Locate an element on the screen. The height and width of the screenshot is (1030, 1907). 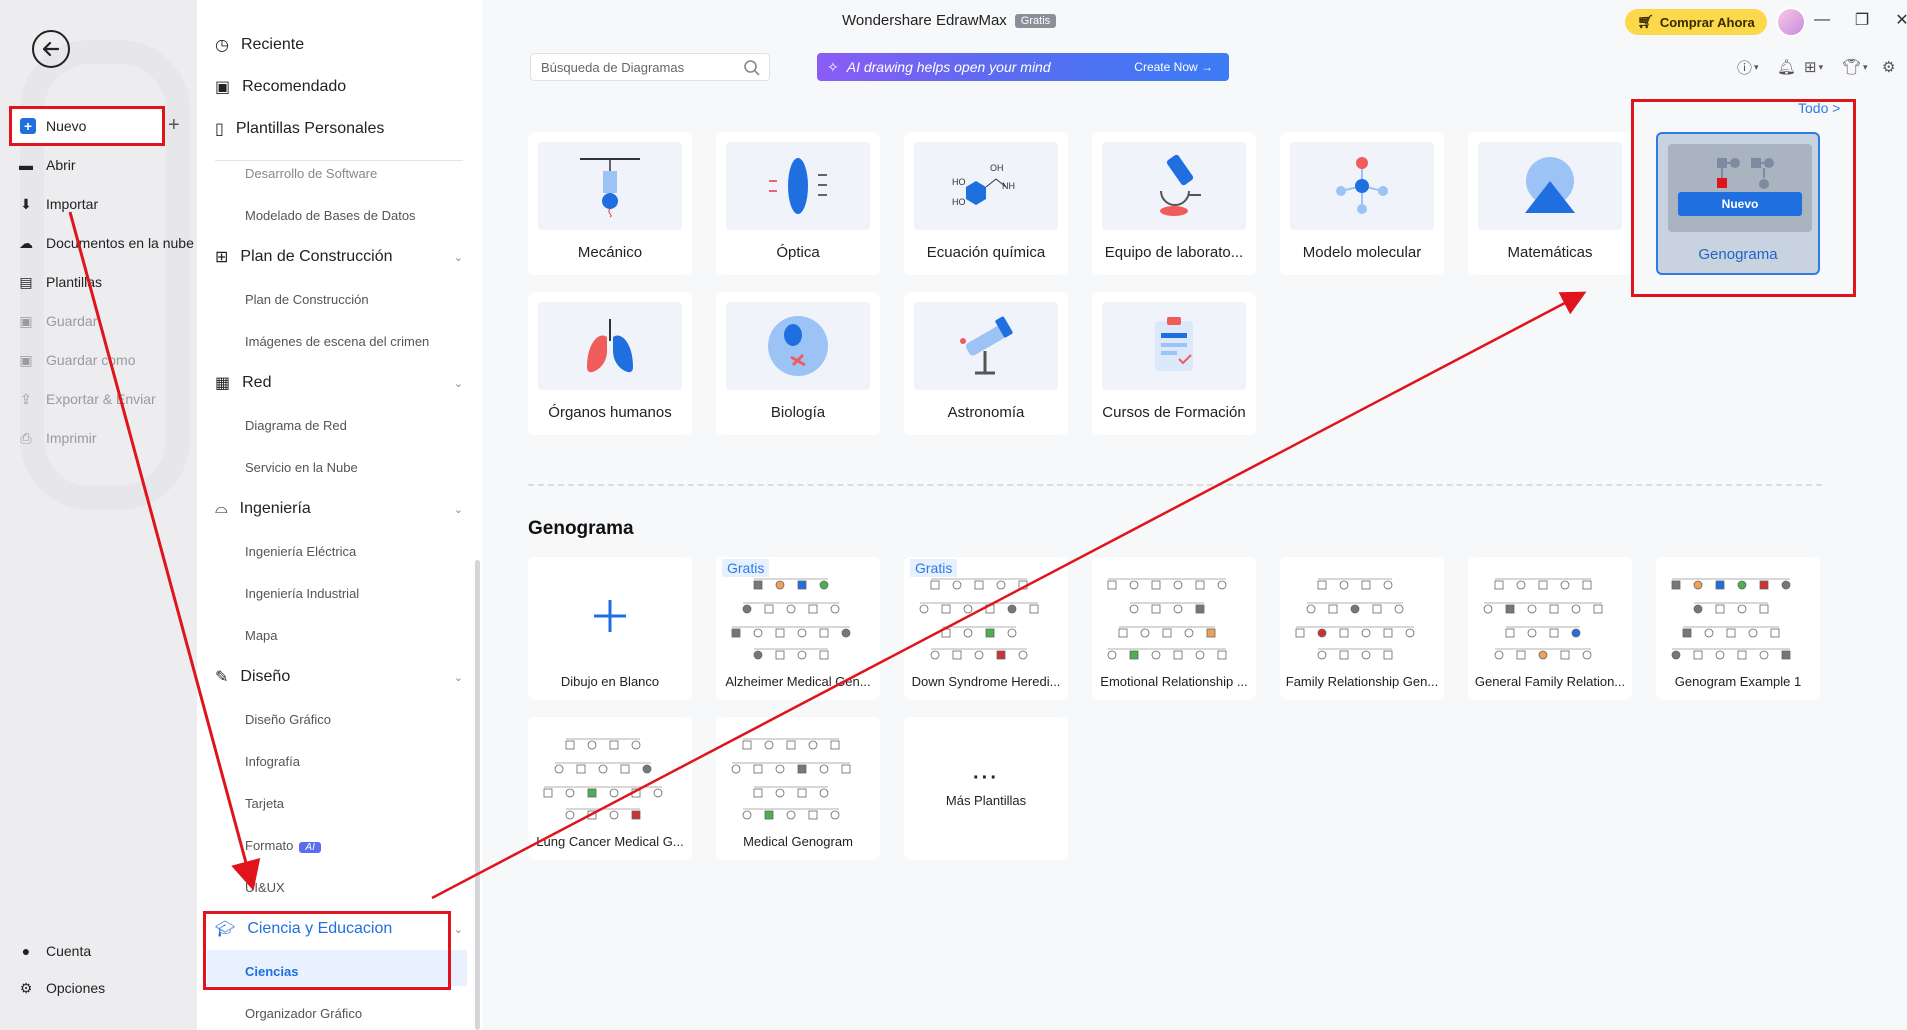
category-sub: Ingeniería Eléctrica is located at coordinates (300, 551).